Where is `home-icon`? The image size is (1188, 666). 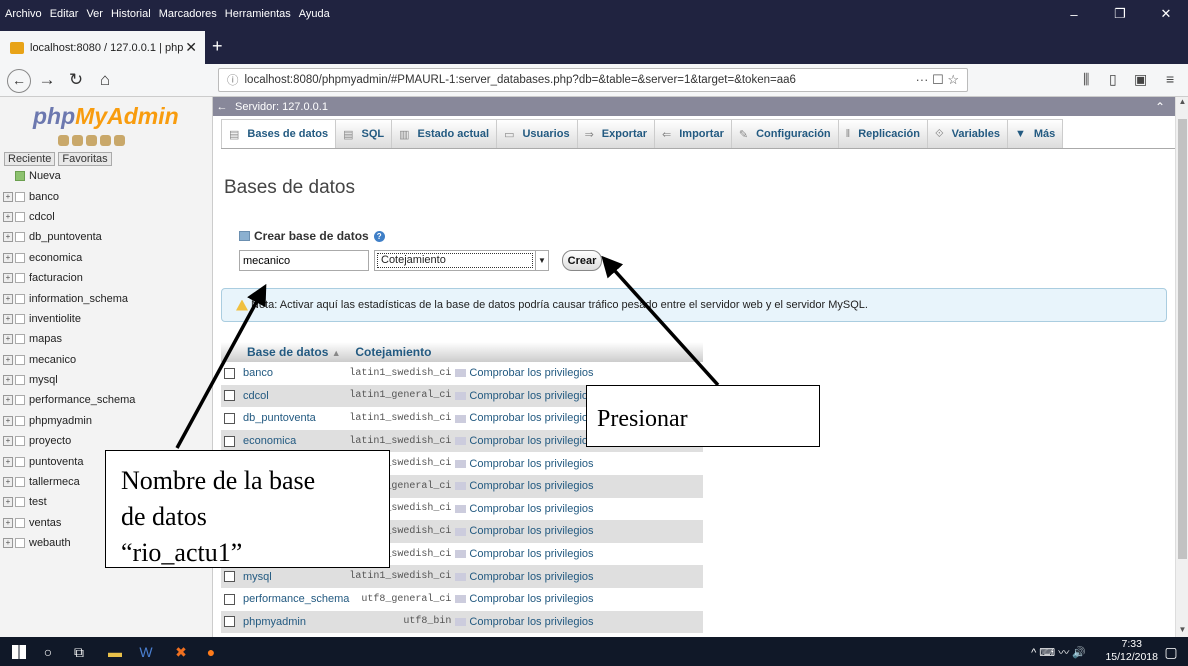
home-icon is located at coordinates (63, 140).